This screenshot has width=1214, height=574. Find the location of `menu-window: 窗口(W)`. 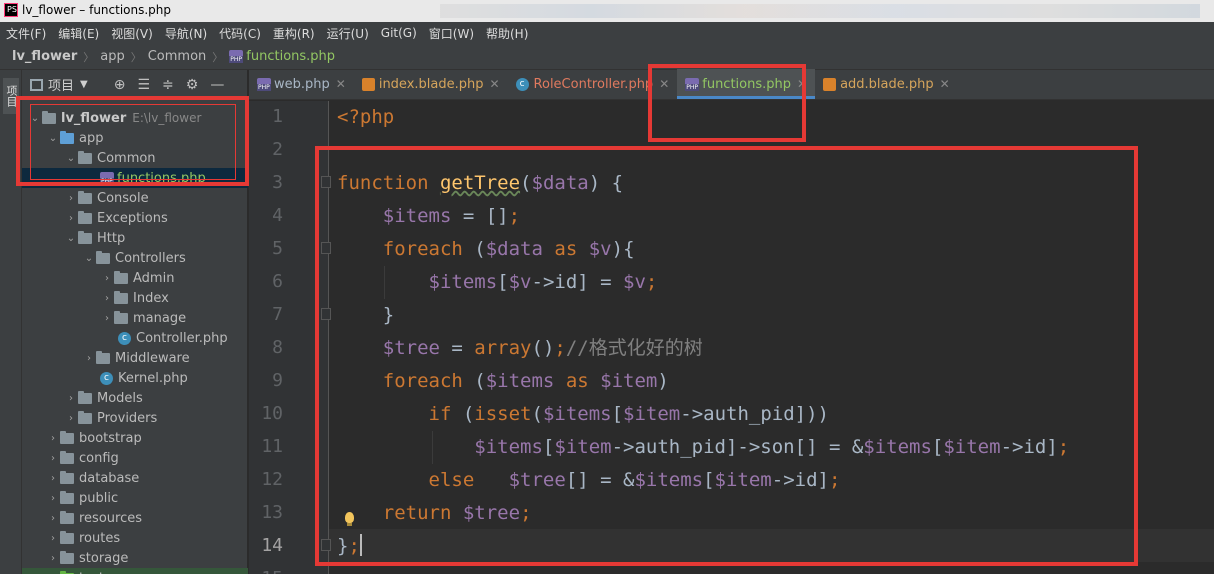

menu-window: 窗口(W) is located at coordinates (451, 33).